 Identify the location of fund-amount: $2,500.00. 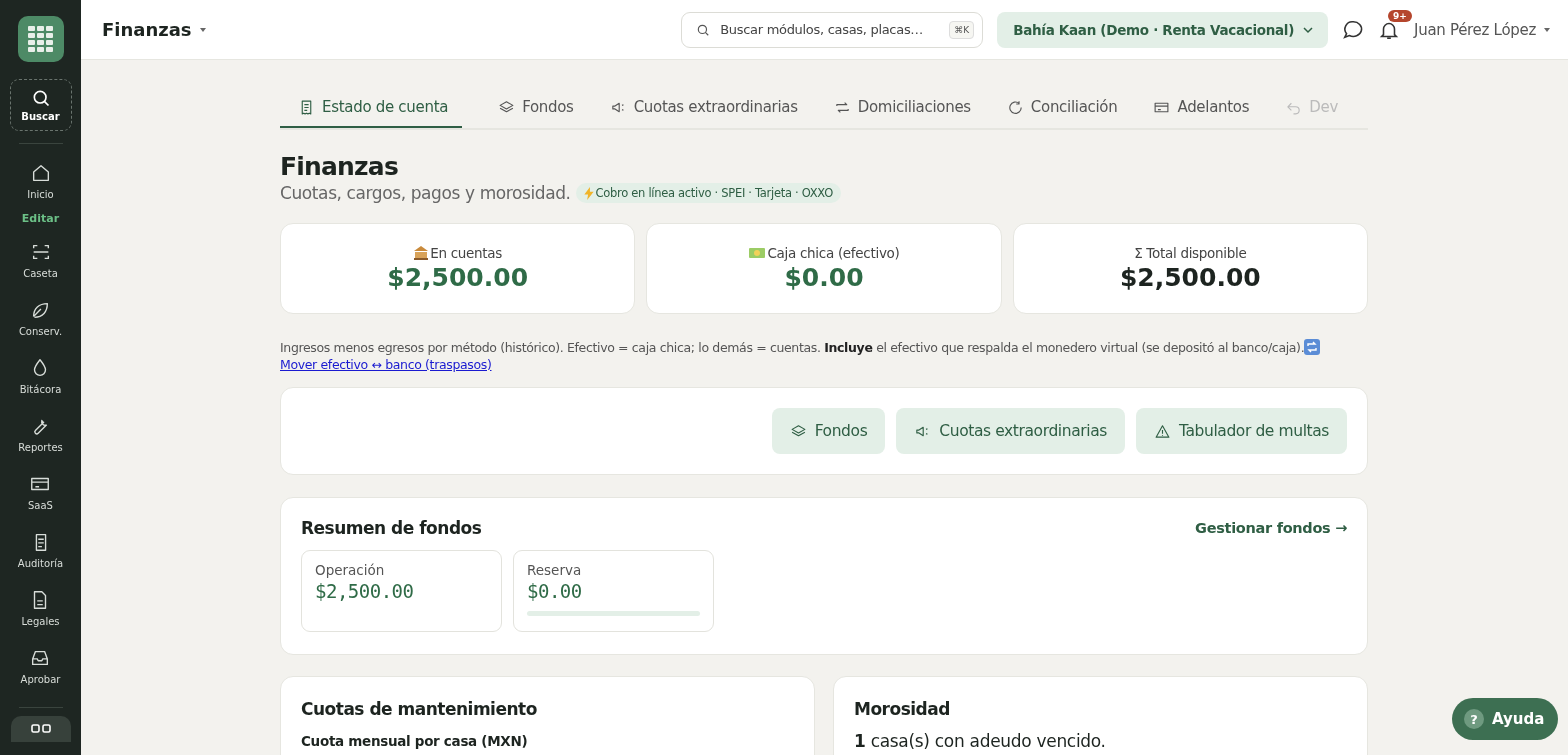
(365, 591).